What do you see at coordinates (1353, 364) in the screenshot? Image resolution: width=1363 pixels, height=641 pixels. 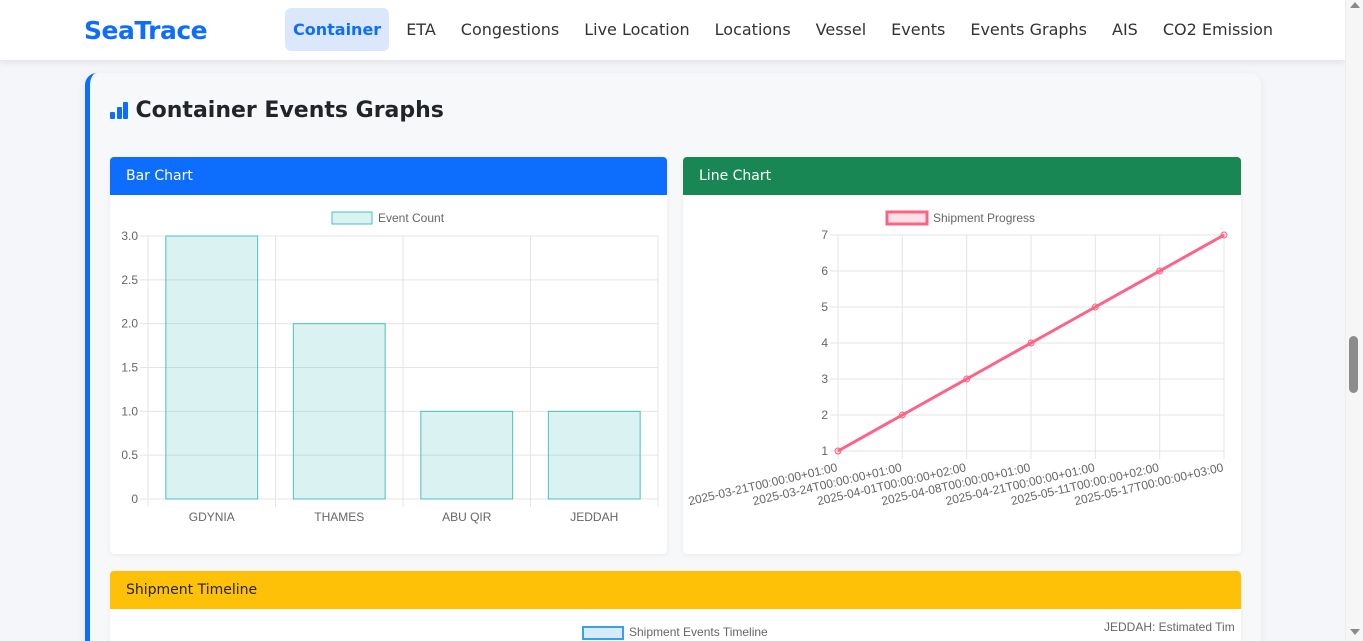 I see `scrollbar-thumb` at bounding box center [1353, 364].